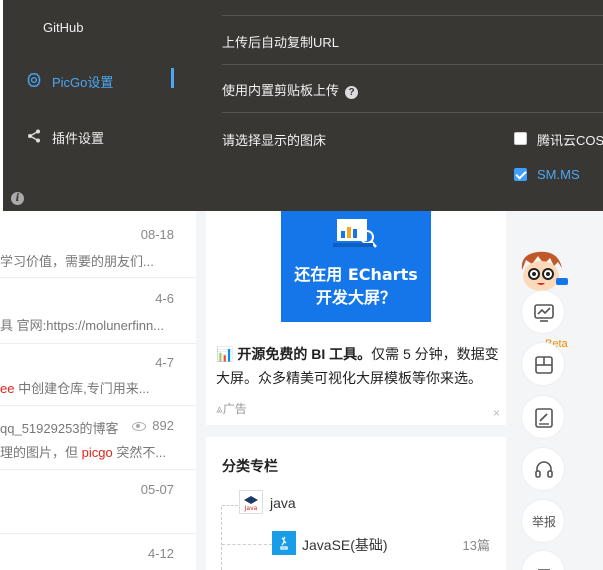  What do you see at coordinates (356, 274) in the screenshot?
I see `ad-headline-1: 还在用 ECharts` at bounding box center [356, 274].